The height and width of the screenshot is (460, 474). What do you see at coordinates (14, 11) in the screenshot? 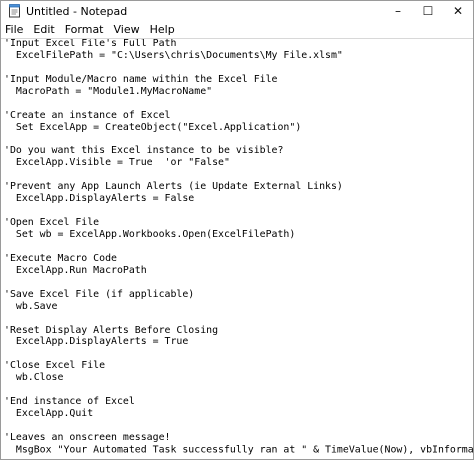
I see `notepad-icon` at bounding box center [14, 11].